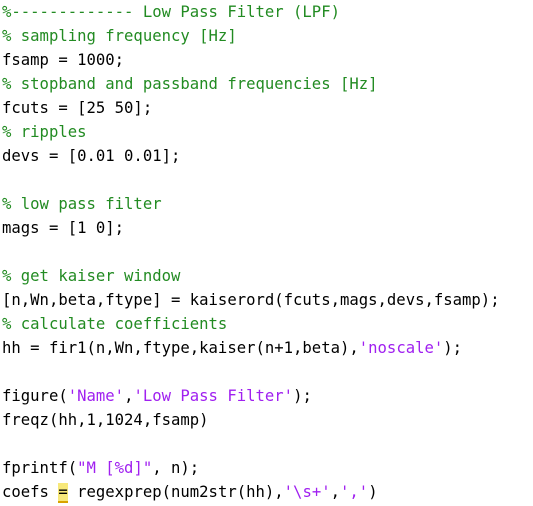 Image resolution: width=533 pixels, height=506 pixels. What do you see at coordinates (115, 324) in the screenshot?
I see `comment-token: % calculate coefficients` at bounding box center [115, 324].